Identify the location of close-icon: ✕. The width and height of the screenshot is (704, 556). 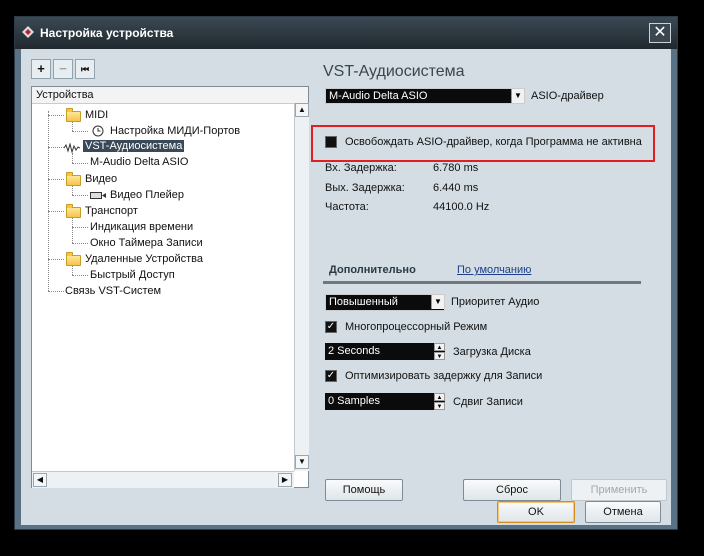
(660, 32).